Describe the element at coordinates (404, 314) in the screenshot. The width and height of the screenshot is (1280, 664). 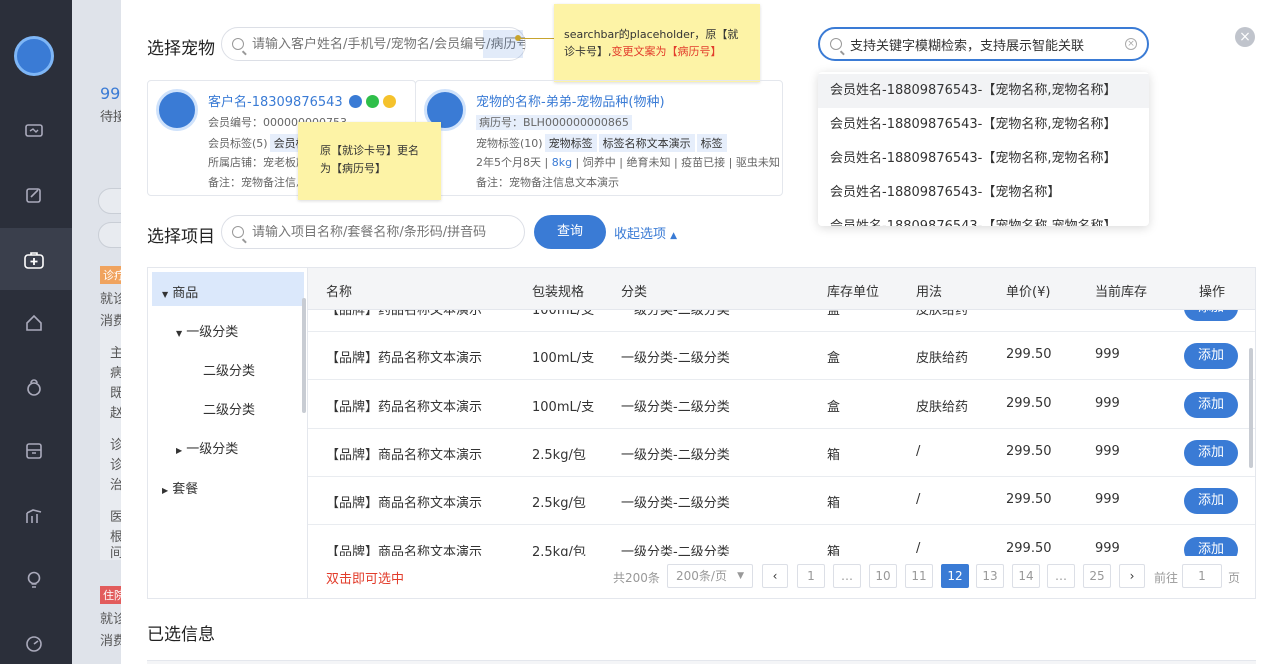
I see `table-cell: 【品牌】药品名称文本演示` at that location.